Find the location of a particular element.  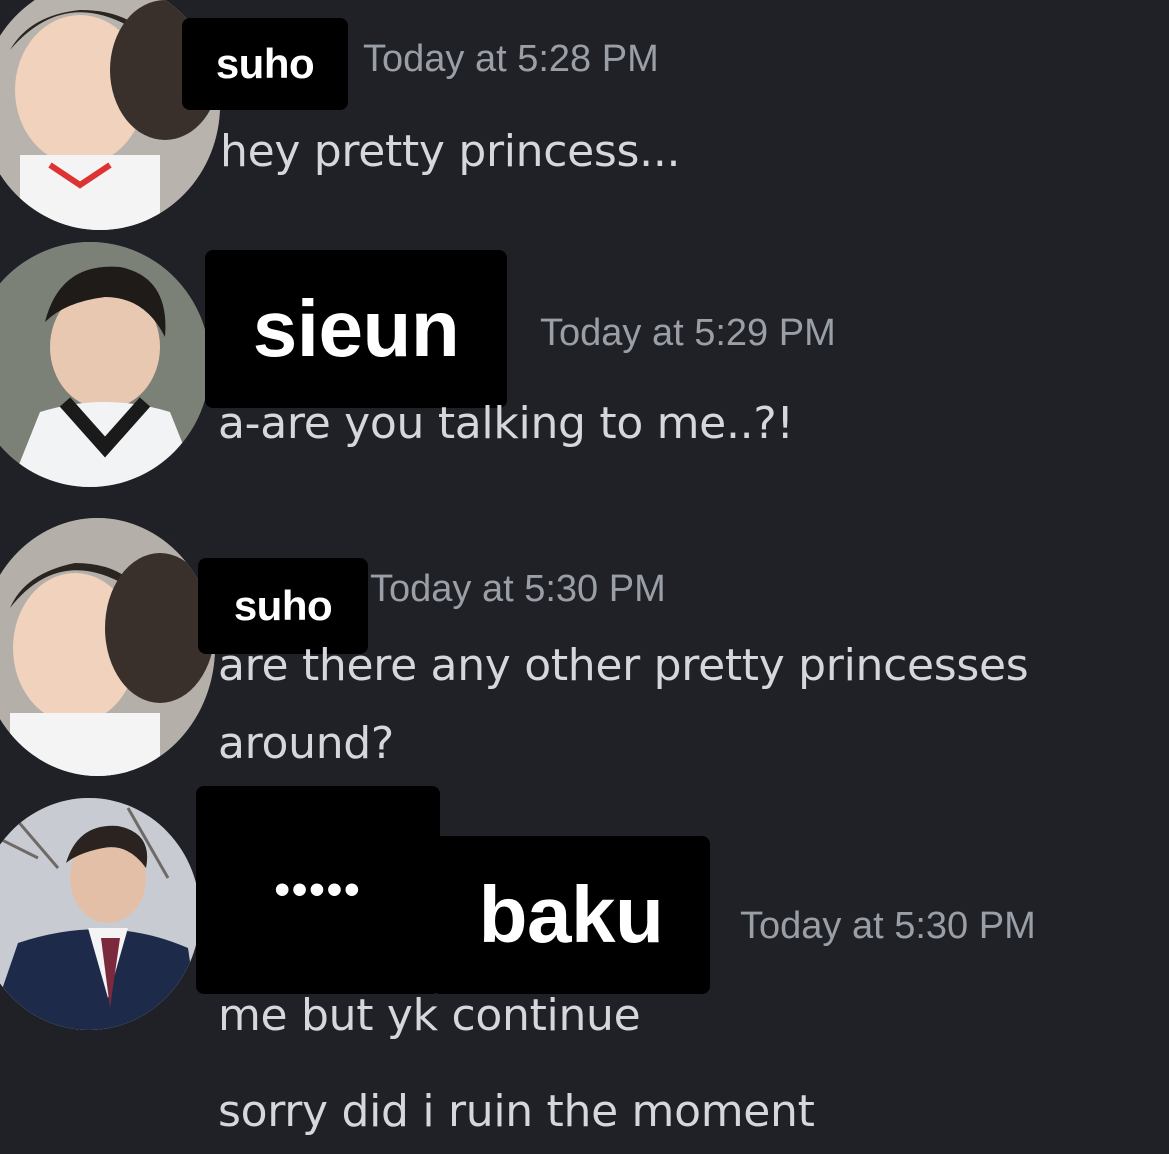

avatar-baku is located at coordinates (100, 914).